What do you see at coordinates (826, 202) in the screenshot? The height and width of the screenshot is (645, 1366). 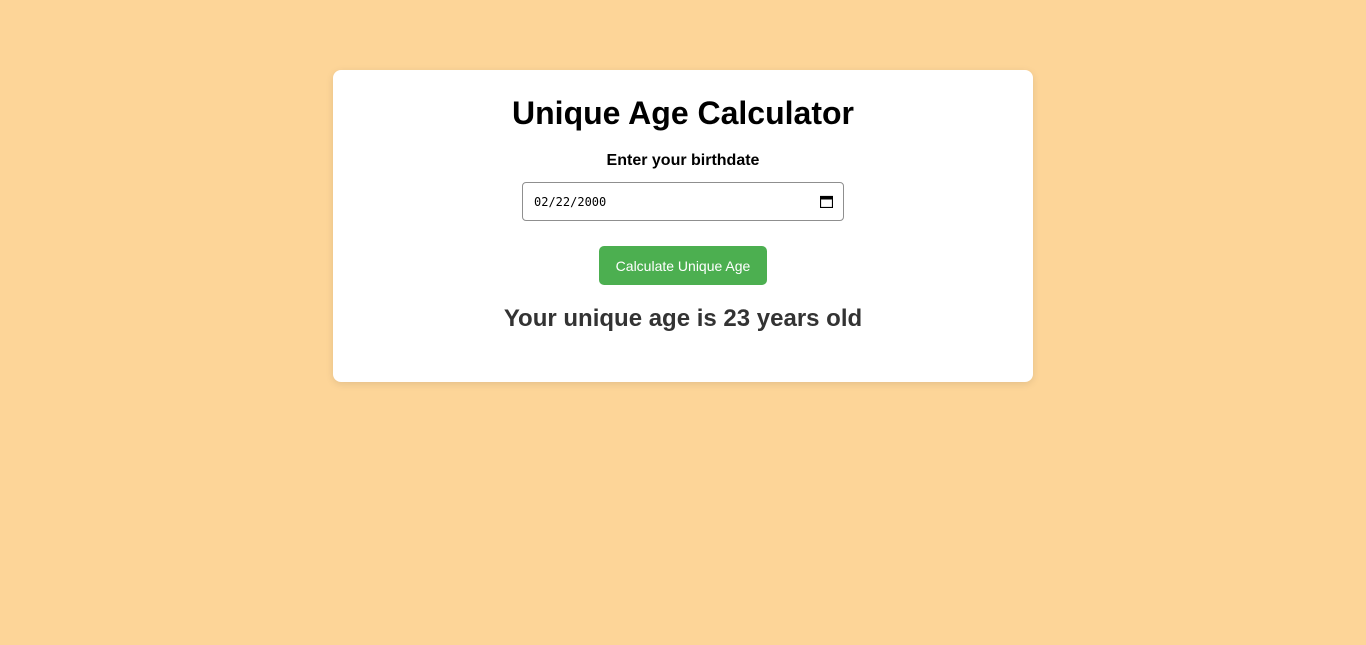 I see `calendar-icon` at bounding box center [826, 202].